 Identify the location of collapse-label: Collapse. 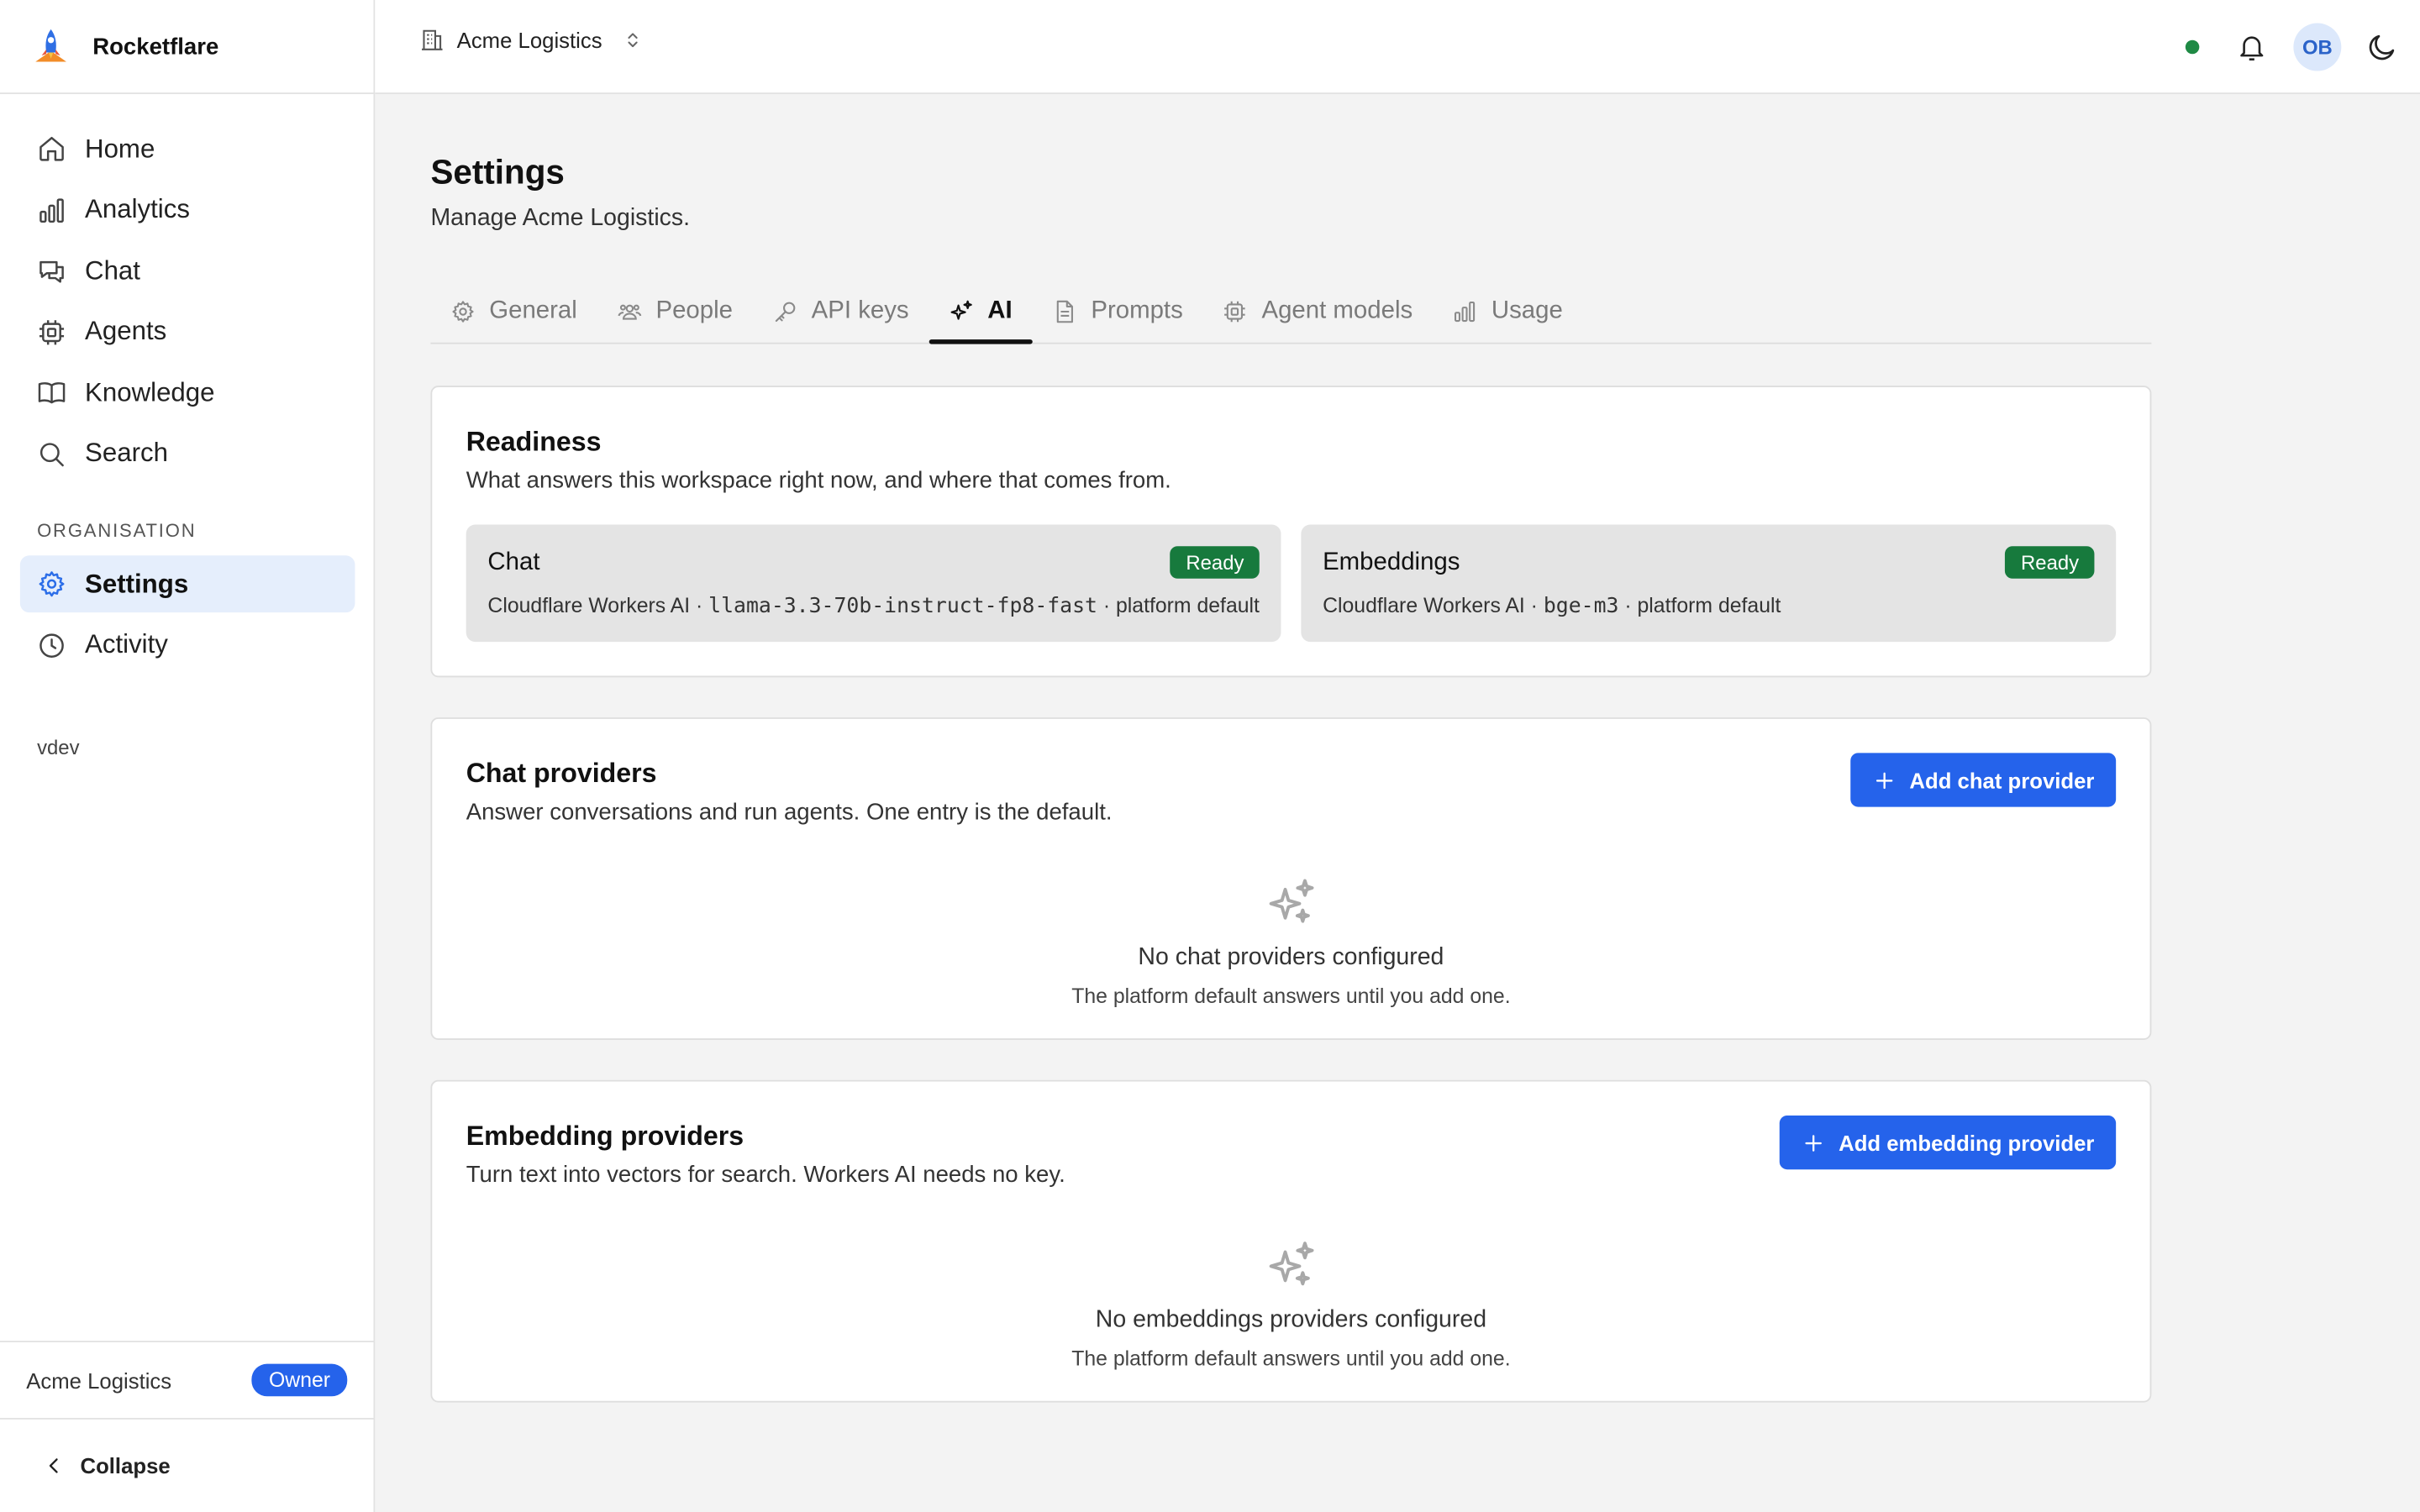
(125, 1465).